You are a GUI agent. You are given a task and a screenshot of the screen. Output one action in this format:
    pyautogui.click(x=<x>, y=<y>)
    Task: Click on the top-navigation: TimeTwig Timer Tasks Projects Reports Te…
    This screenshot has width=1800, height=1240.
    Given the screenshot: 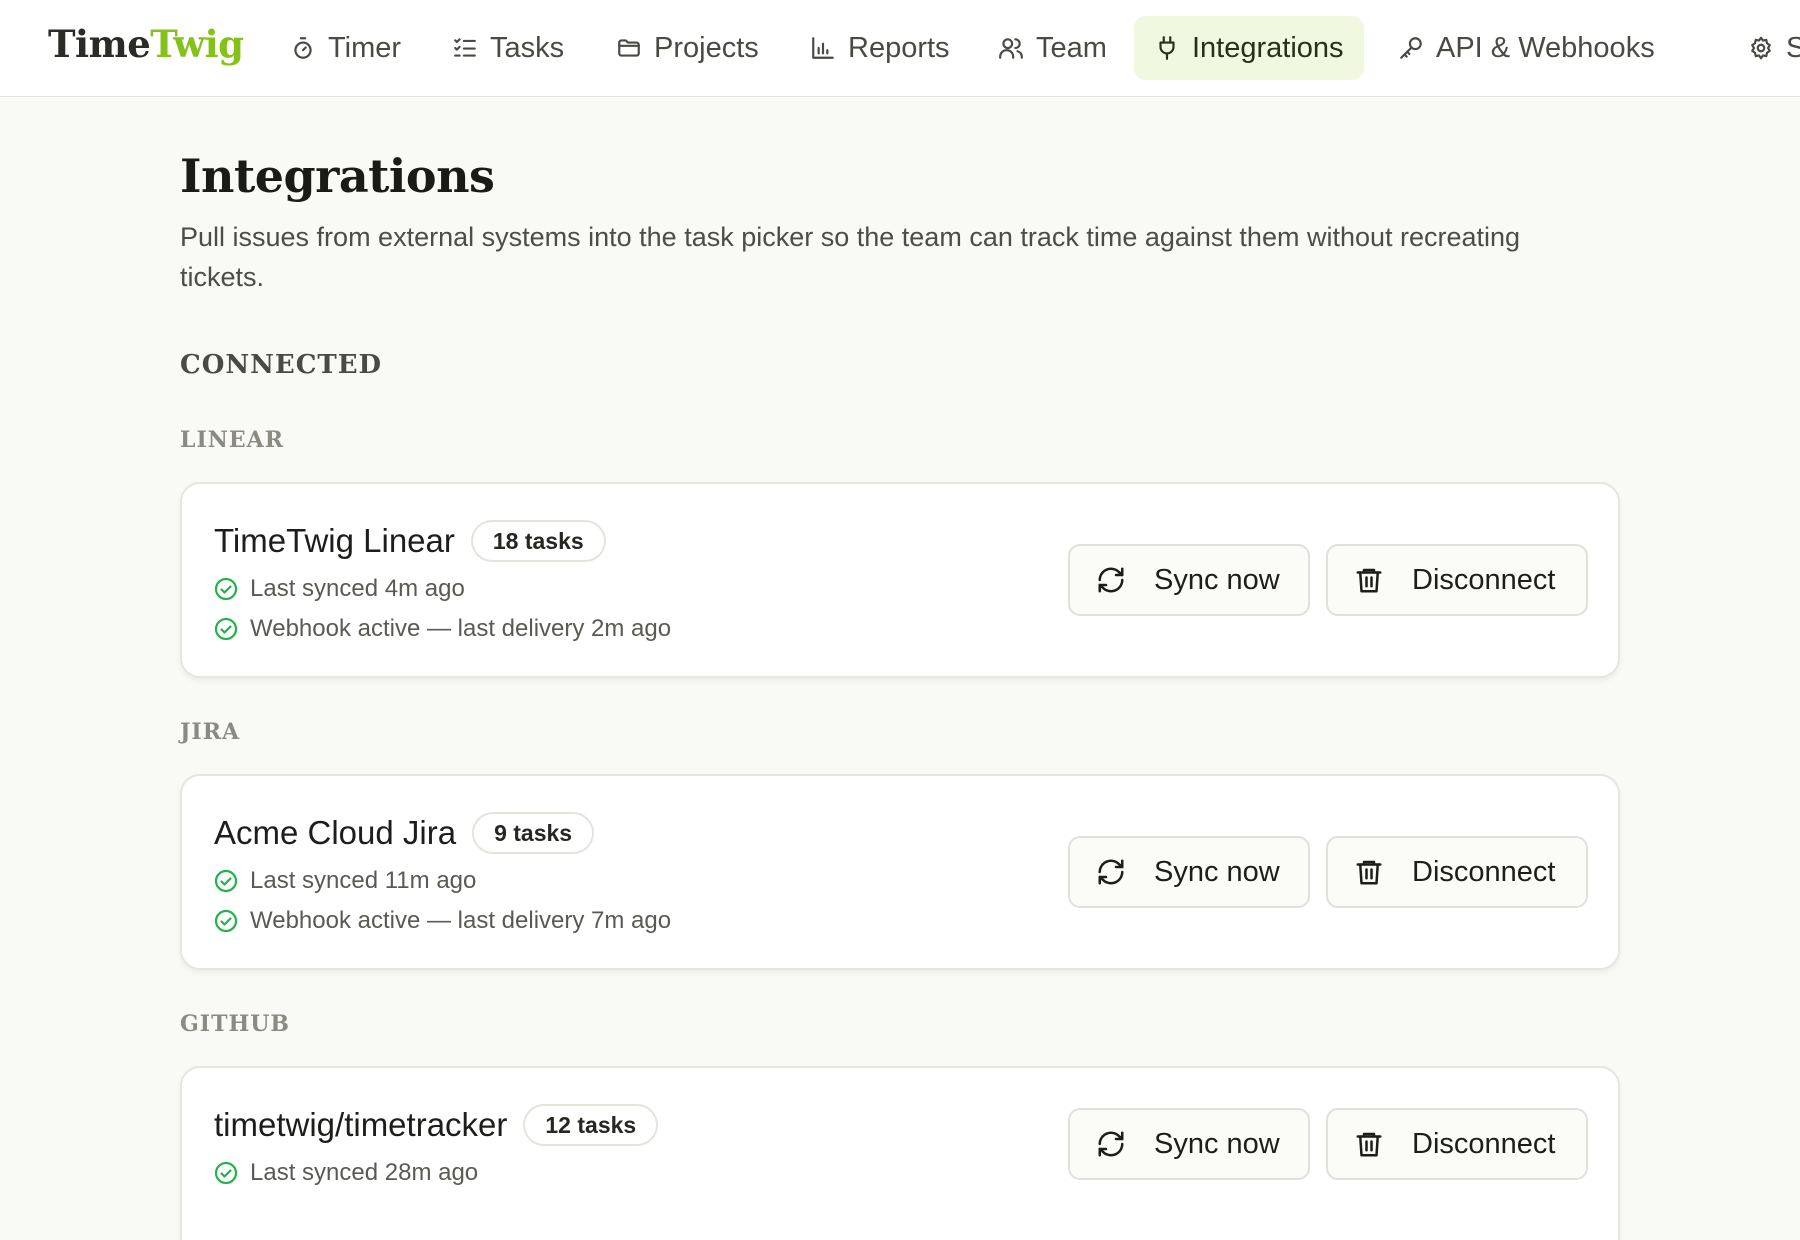 What is the action you would take?
    pyautogui.click(x=900, y=48)
    